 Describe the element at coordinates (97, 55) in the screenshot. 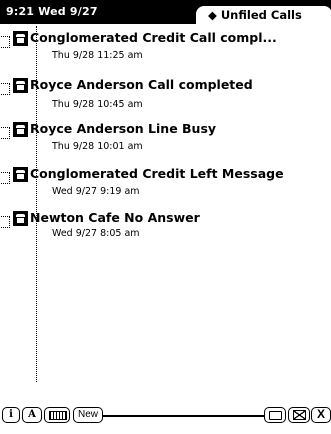

I see `call-date: Thu 9/28 11:25 am` at that location.